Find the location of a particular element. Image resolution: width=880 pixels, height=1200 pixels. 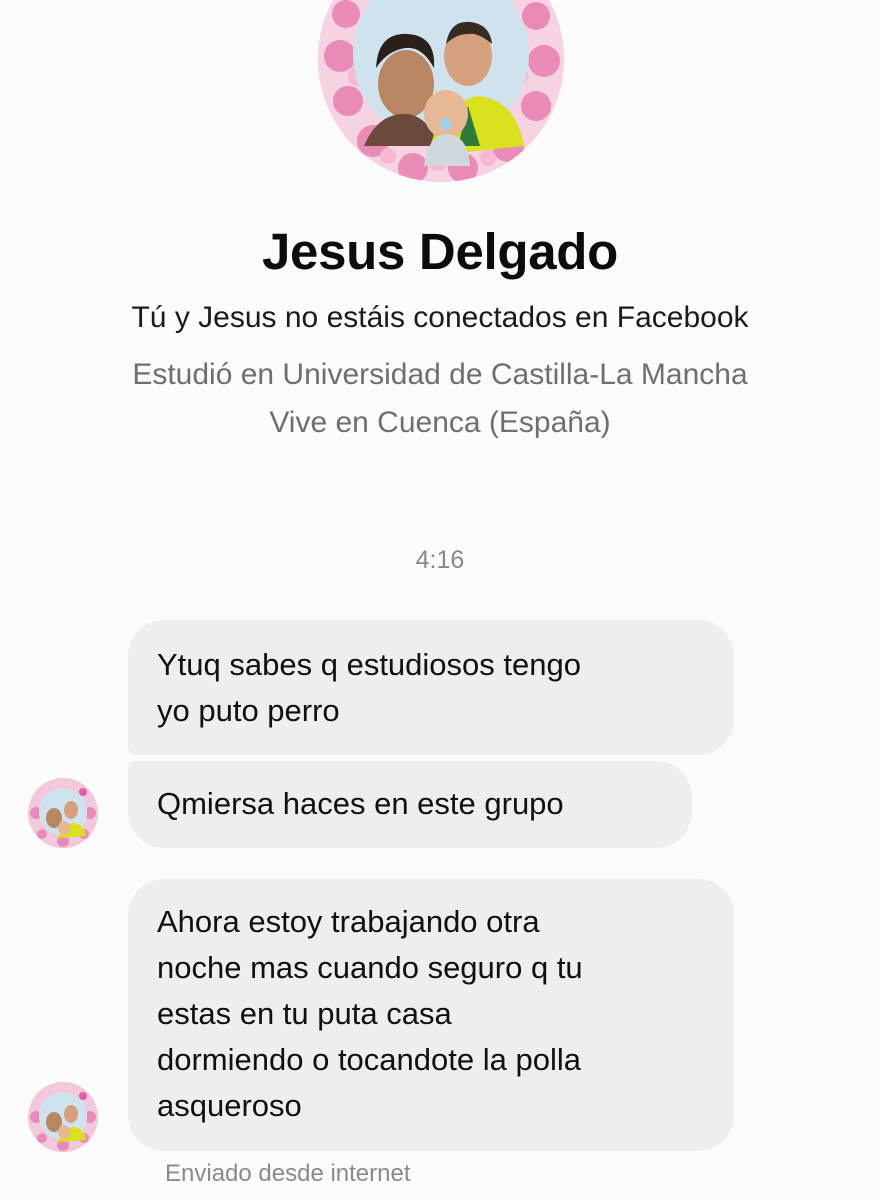

profile-name: Jesus Delgado is located at coordinates (440, 251).